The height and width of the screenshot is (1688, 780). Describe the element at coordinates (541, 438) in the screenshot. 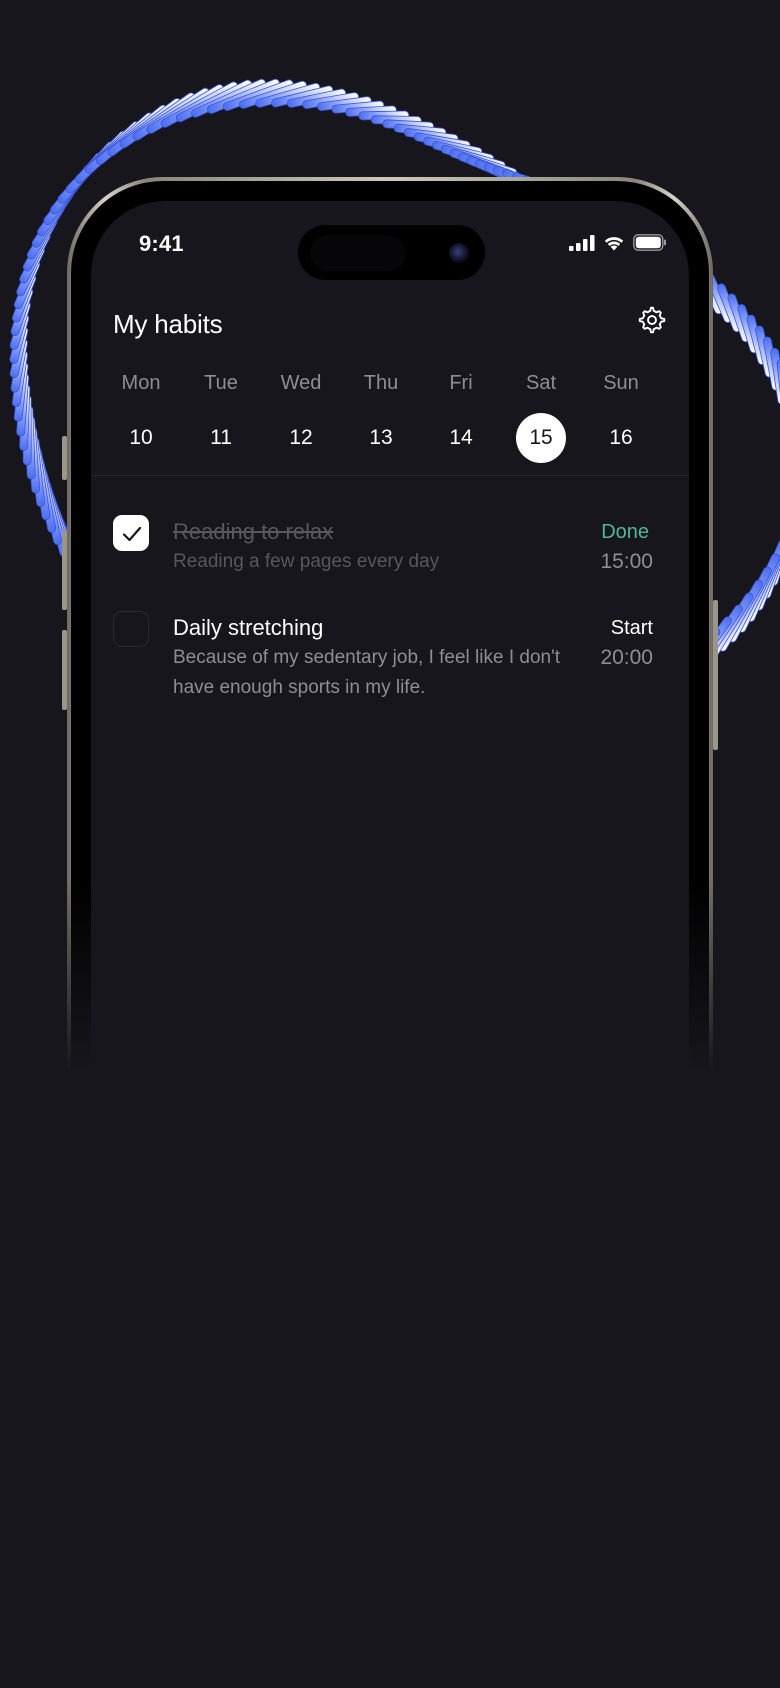

I see `day-number-selected: 15` at that location.